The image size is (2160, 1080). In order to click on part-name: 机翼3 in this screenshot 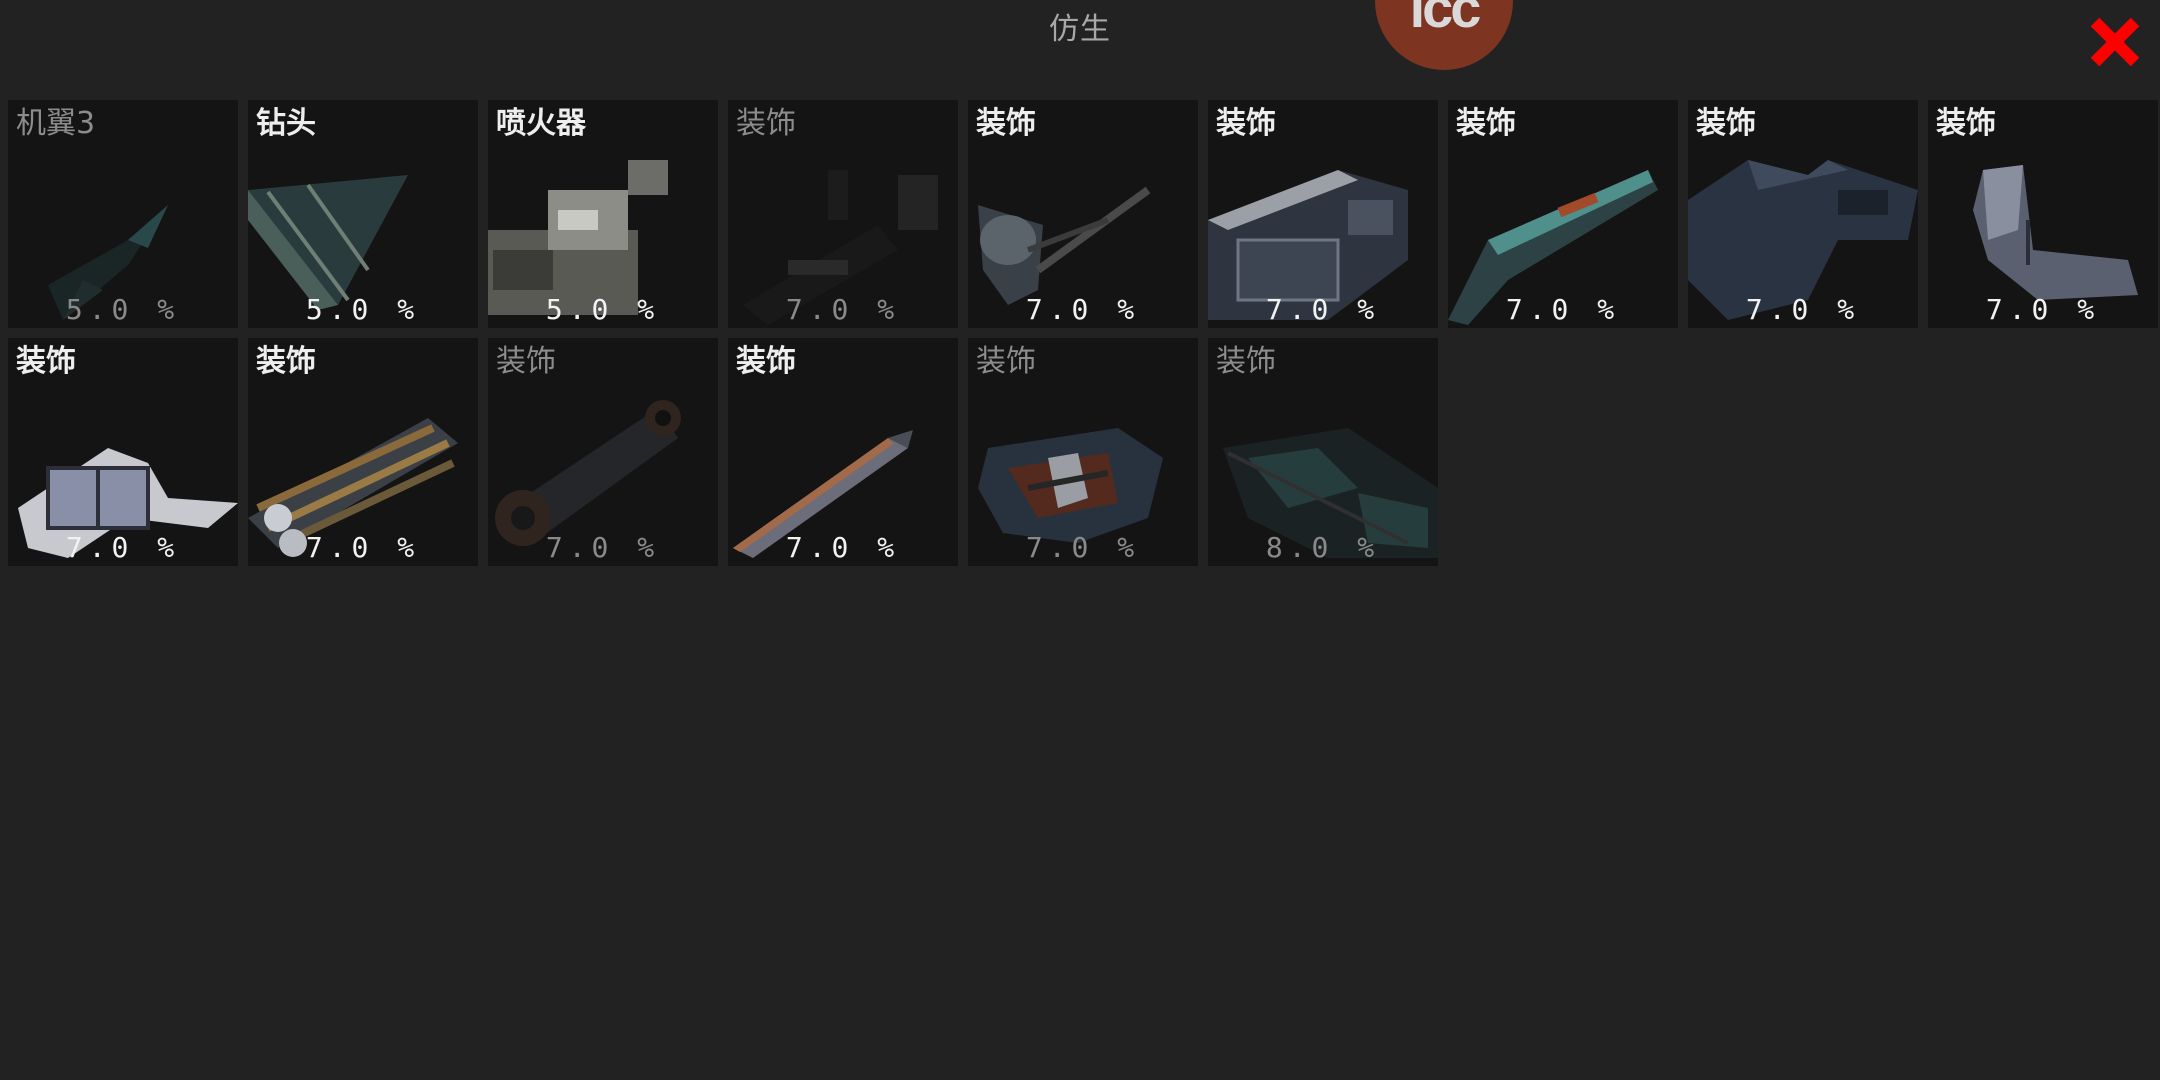, I will do `click(56, 123)`.